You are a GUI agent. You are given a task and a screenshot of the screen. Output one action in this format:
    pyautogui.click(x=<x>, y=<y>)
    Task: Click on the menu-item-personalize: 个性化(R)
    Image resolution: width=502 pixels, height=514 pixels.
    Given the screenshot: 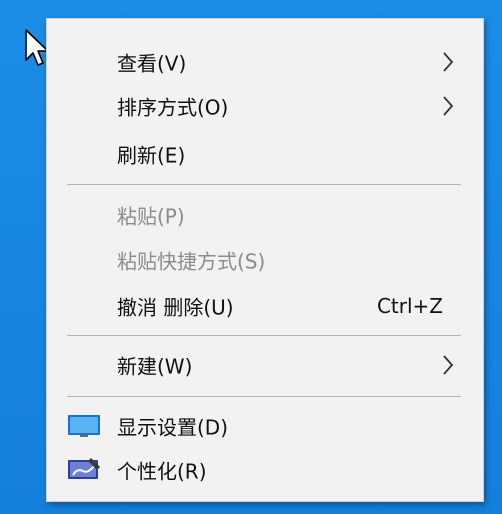 What is the action you would take?
    pyautogui.click(x=265, y=470)
    